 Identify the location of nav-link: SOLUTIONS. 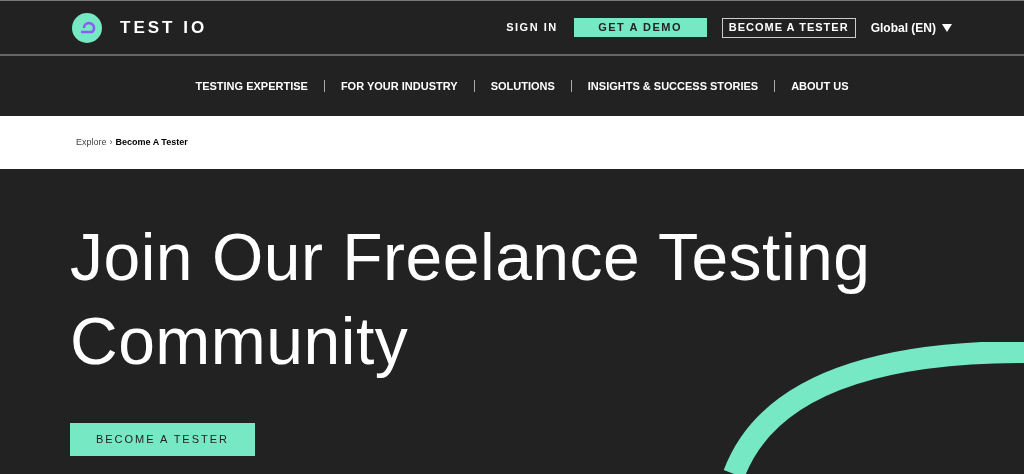
(522, 86).